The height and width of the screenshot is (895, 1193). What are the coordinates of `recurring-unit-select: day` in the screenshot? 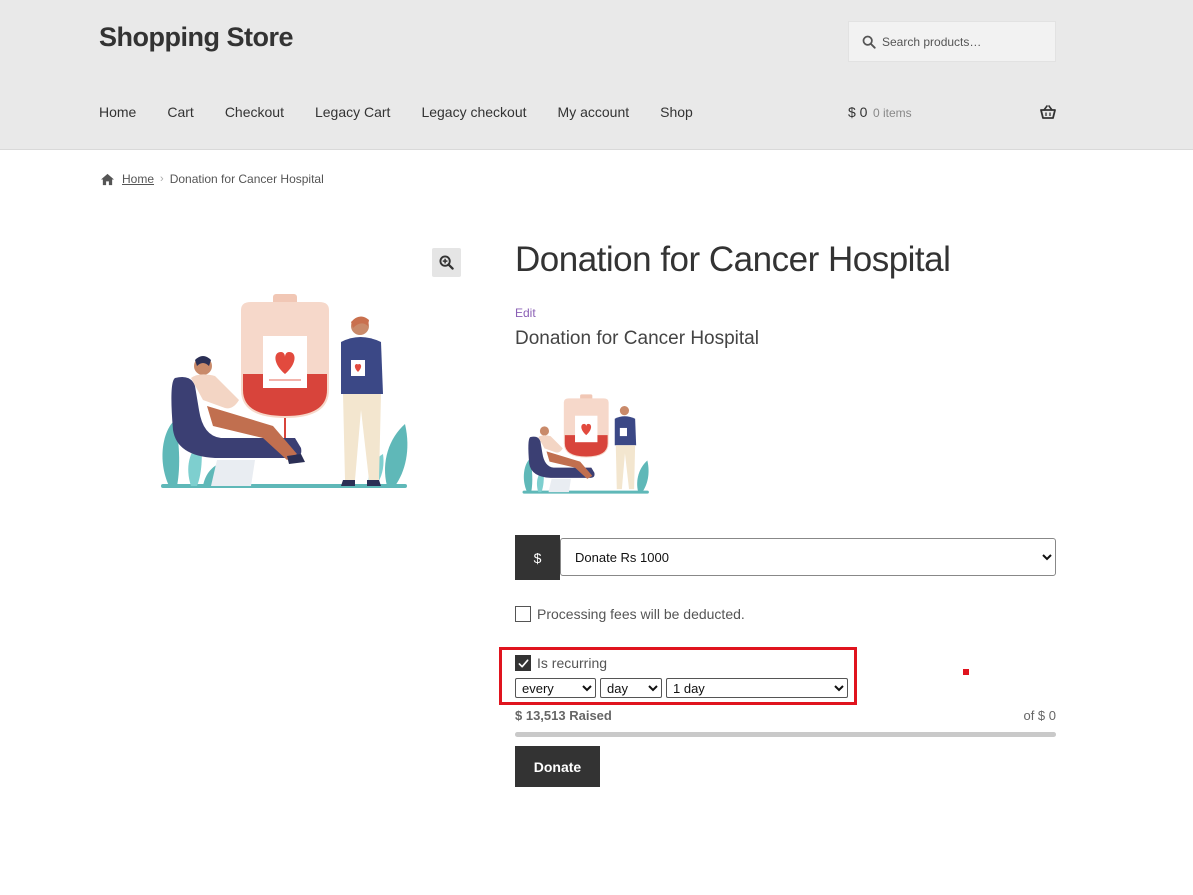 It's located at (631, 688).